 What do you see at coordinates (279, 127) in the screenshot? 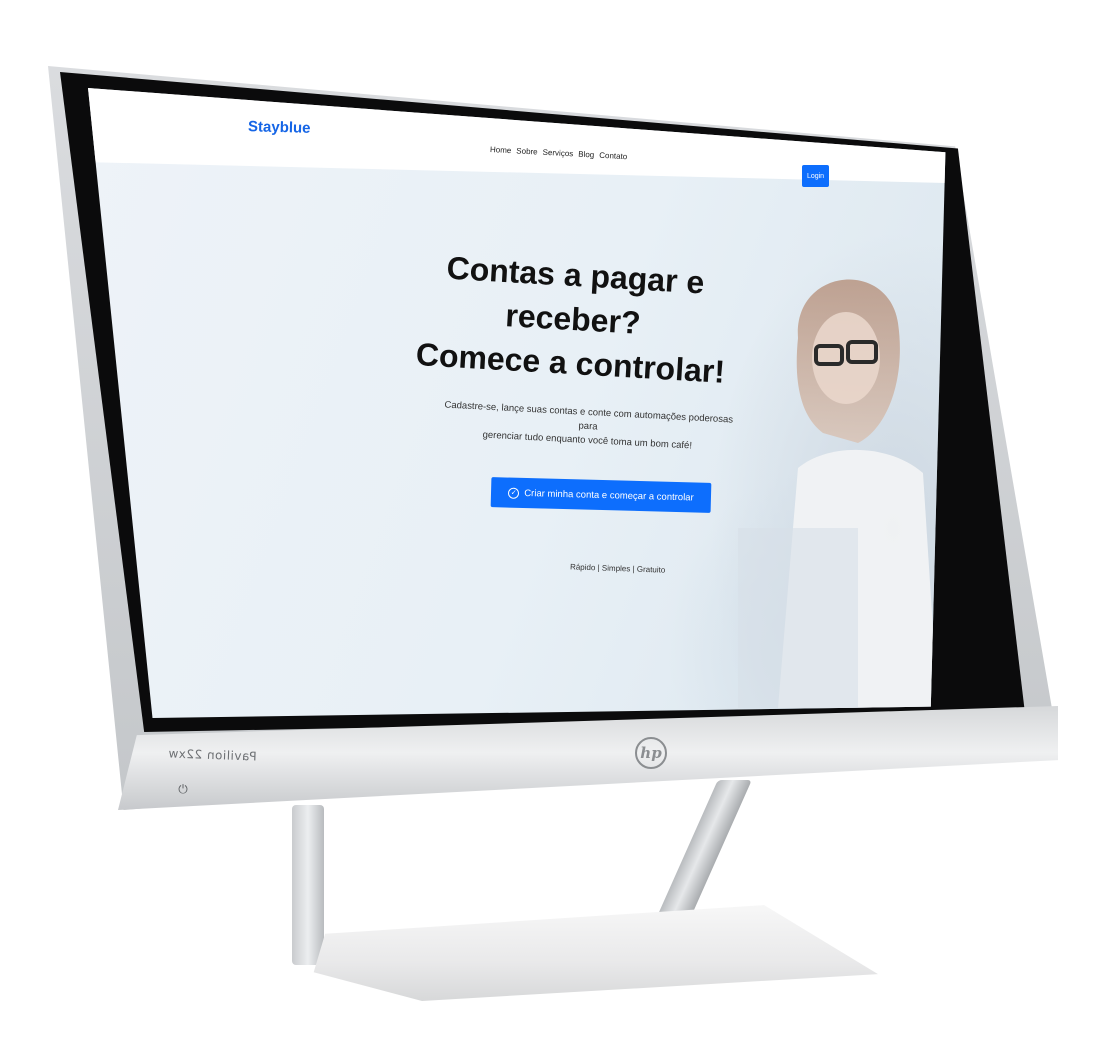
I see `brand-logo: Stayblue` at bounding box center [279, 127].